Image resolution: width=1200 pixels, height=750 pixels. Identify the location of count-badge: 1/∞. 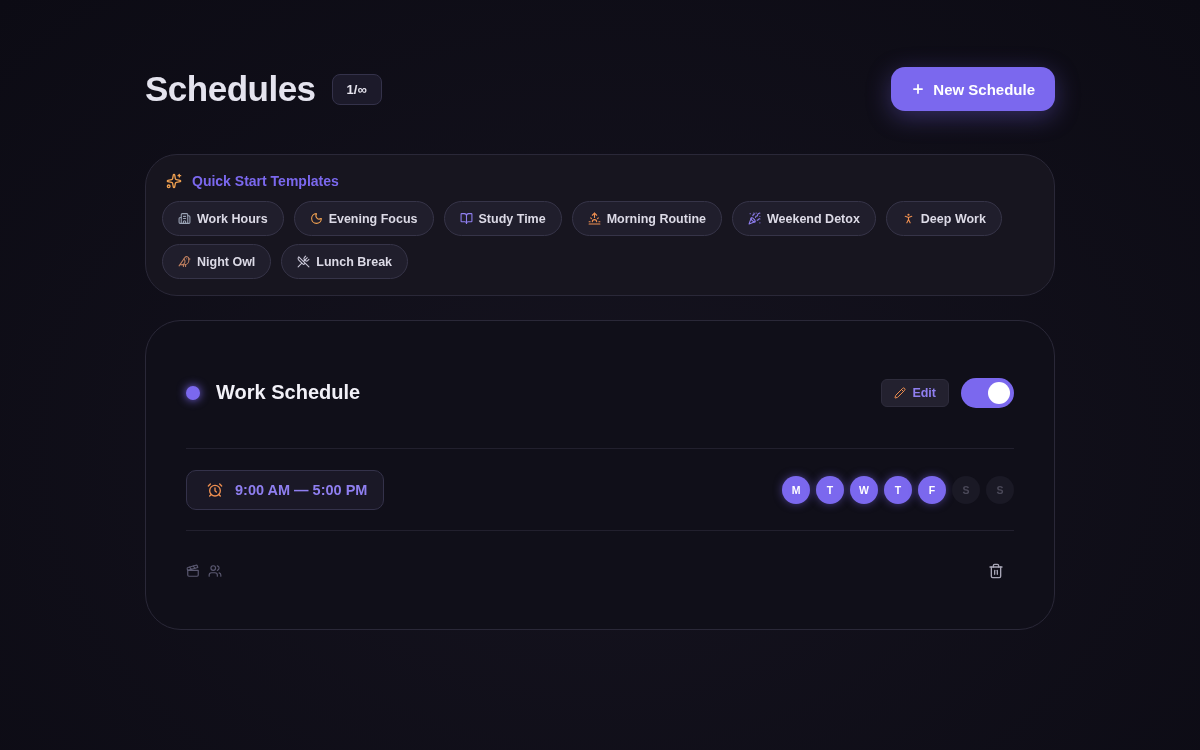
(356, 89).